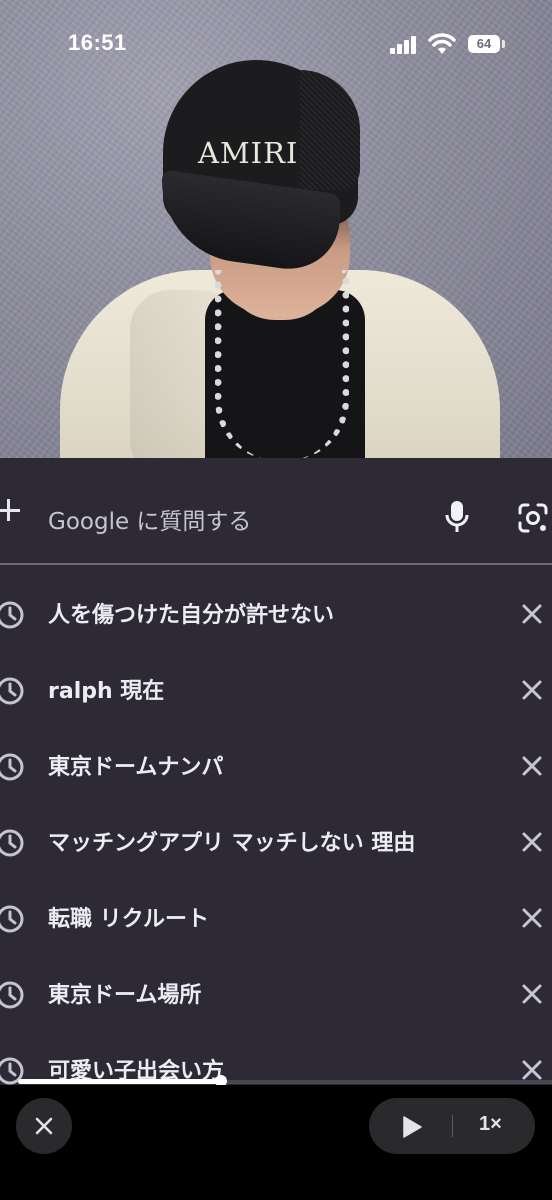 The width and height of the screenshot is (552, 1200). What do you see at coordinates (276, 1142) in the screenshot?
I see `player-bar: 1×` at bounding box center [276, 1142].